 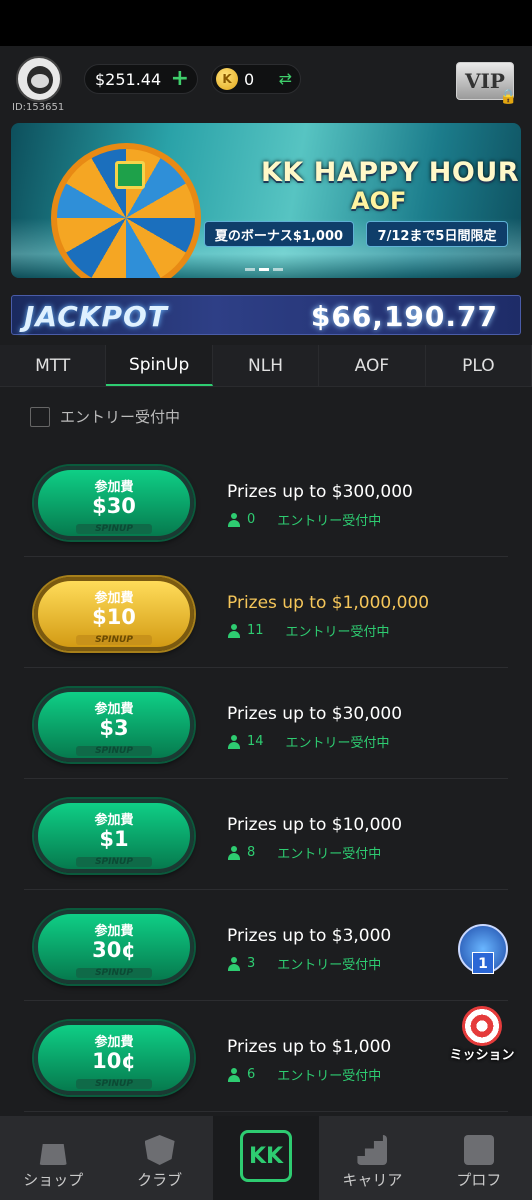 What do you see at coordinates (227, 79) in the screenshot?
I see `k-coin-icon: K` at bounding box center [227, 79].